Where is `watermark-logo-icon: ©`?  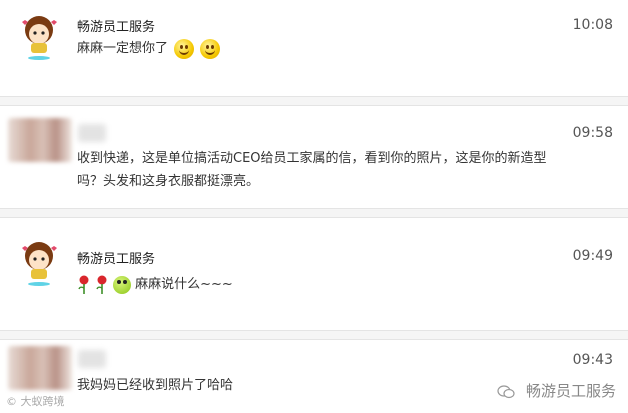
watermark-logo-icon: © is located at coordinates (11, 401).